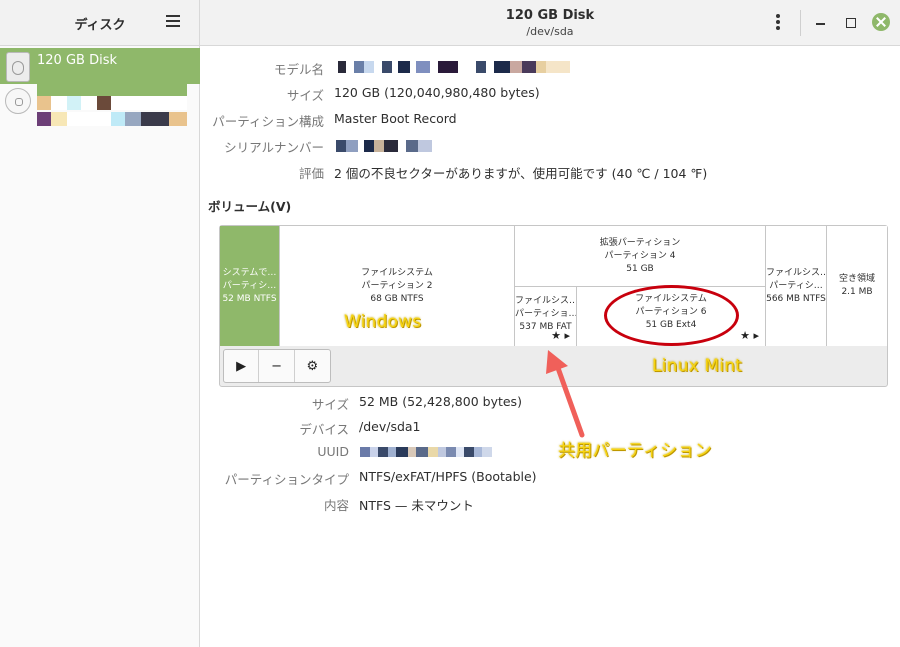  What do you see at coordinates (857, 286) in the screenshot?
I see `volume-free-space: 空き領域 2.1 MB` at bounding box center [857, 286].